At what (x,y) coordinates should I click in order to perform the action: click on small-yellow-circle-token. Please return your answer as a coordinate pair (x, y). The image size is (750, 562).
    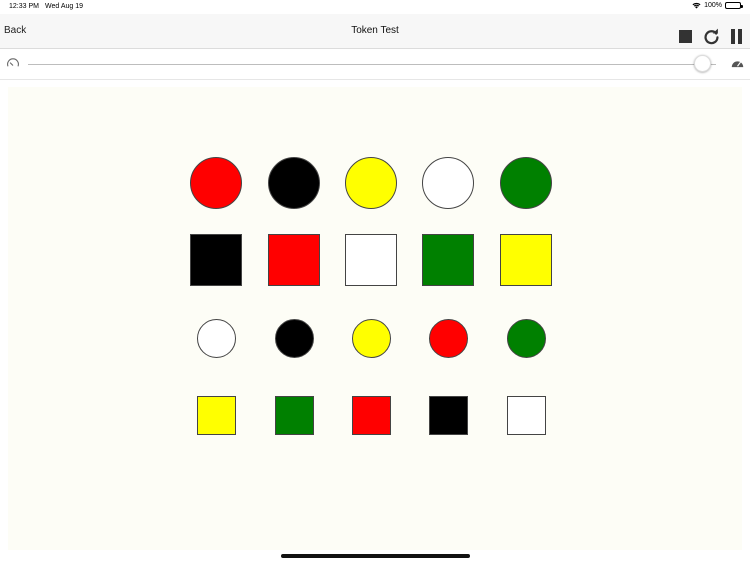
    Looking at the image, I should click on (371, 338).